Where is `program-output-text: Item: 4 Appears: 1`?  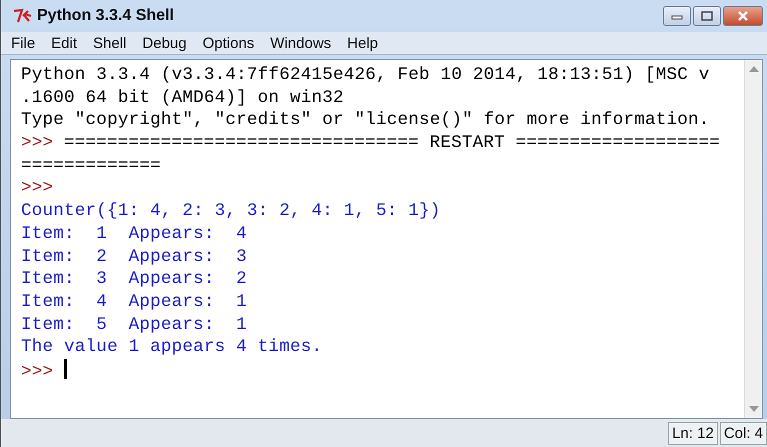
program-output-text: Item: 4 Appears: 1 is located at coordinates (134, 302).